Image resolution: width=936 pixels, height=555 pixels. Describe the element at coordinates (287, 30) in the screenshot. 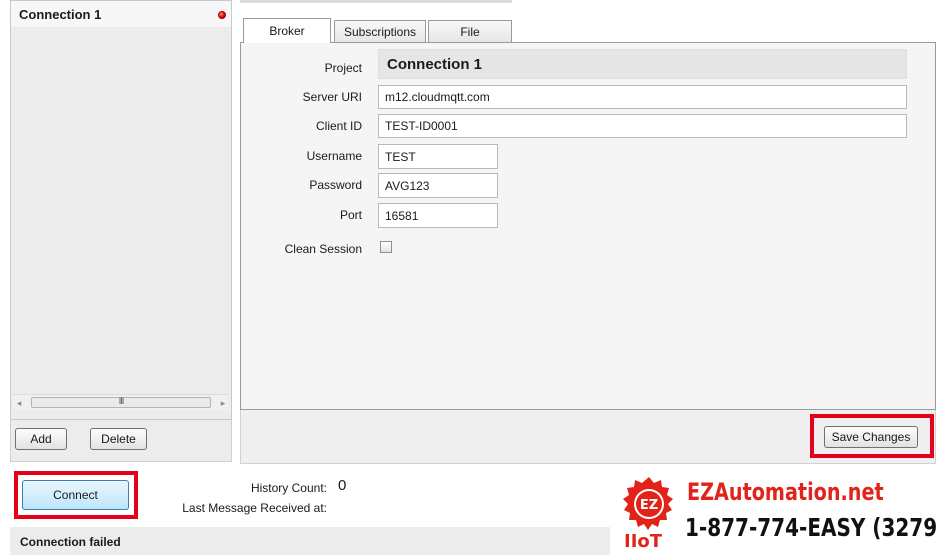

I see `tab-broker: Broker` at that location.